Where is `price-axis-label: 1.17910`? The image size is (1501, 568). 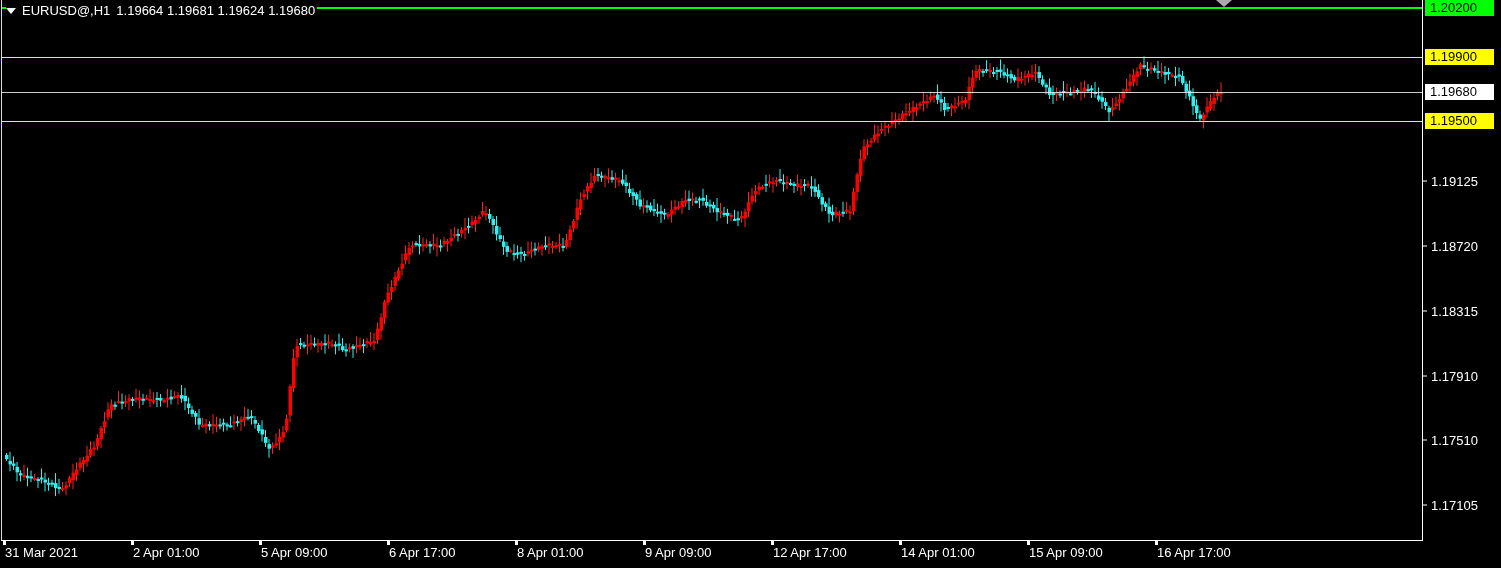
price-axis-label: 1.17910 is located at coordinates (1454, 376).